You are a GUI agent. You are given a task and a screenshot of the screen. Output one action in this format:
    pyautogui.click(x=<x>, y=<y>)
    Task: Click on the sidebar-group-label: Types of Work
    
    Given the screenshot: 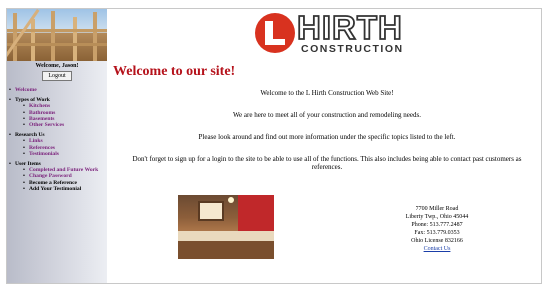 What is the action you would take?
    pyautogui.click(x=32, y=100)
    